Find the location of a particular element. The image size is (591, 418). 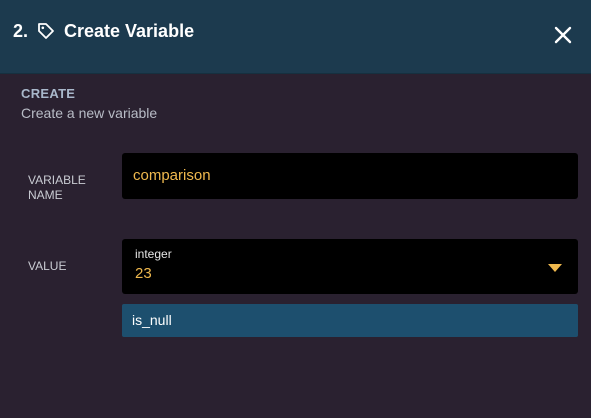

step-number: 2. is located at coordinates (21, 31).